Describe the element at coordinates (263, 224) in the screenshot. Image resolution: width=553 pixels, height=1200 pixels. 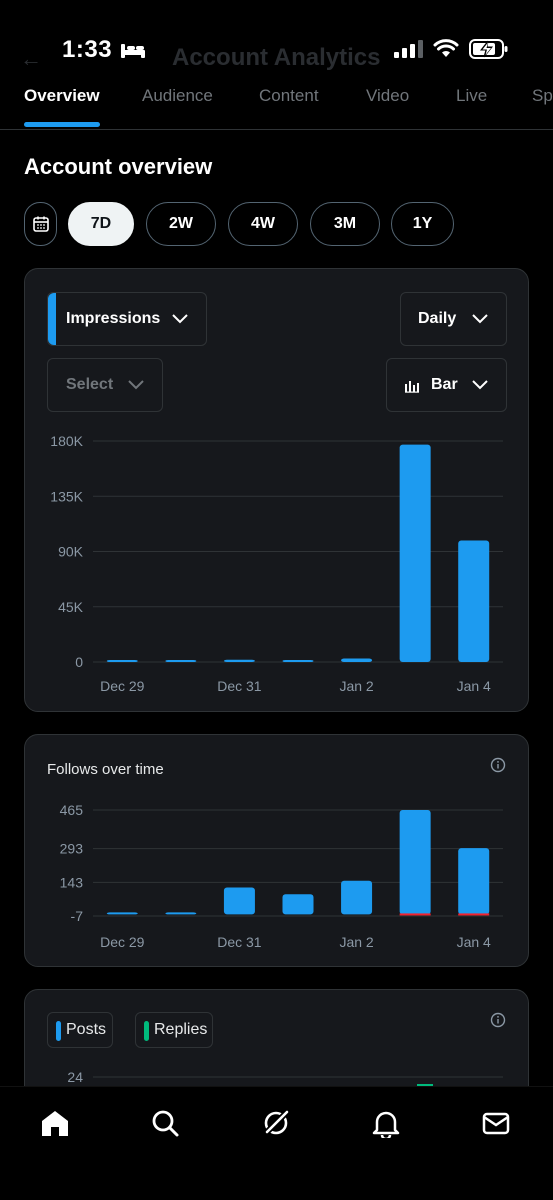
I see `range-4w-button: 4W` at that location.